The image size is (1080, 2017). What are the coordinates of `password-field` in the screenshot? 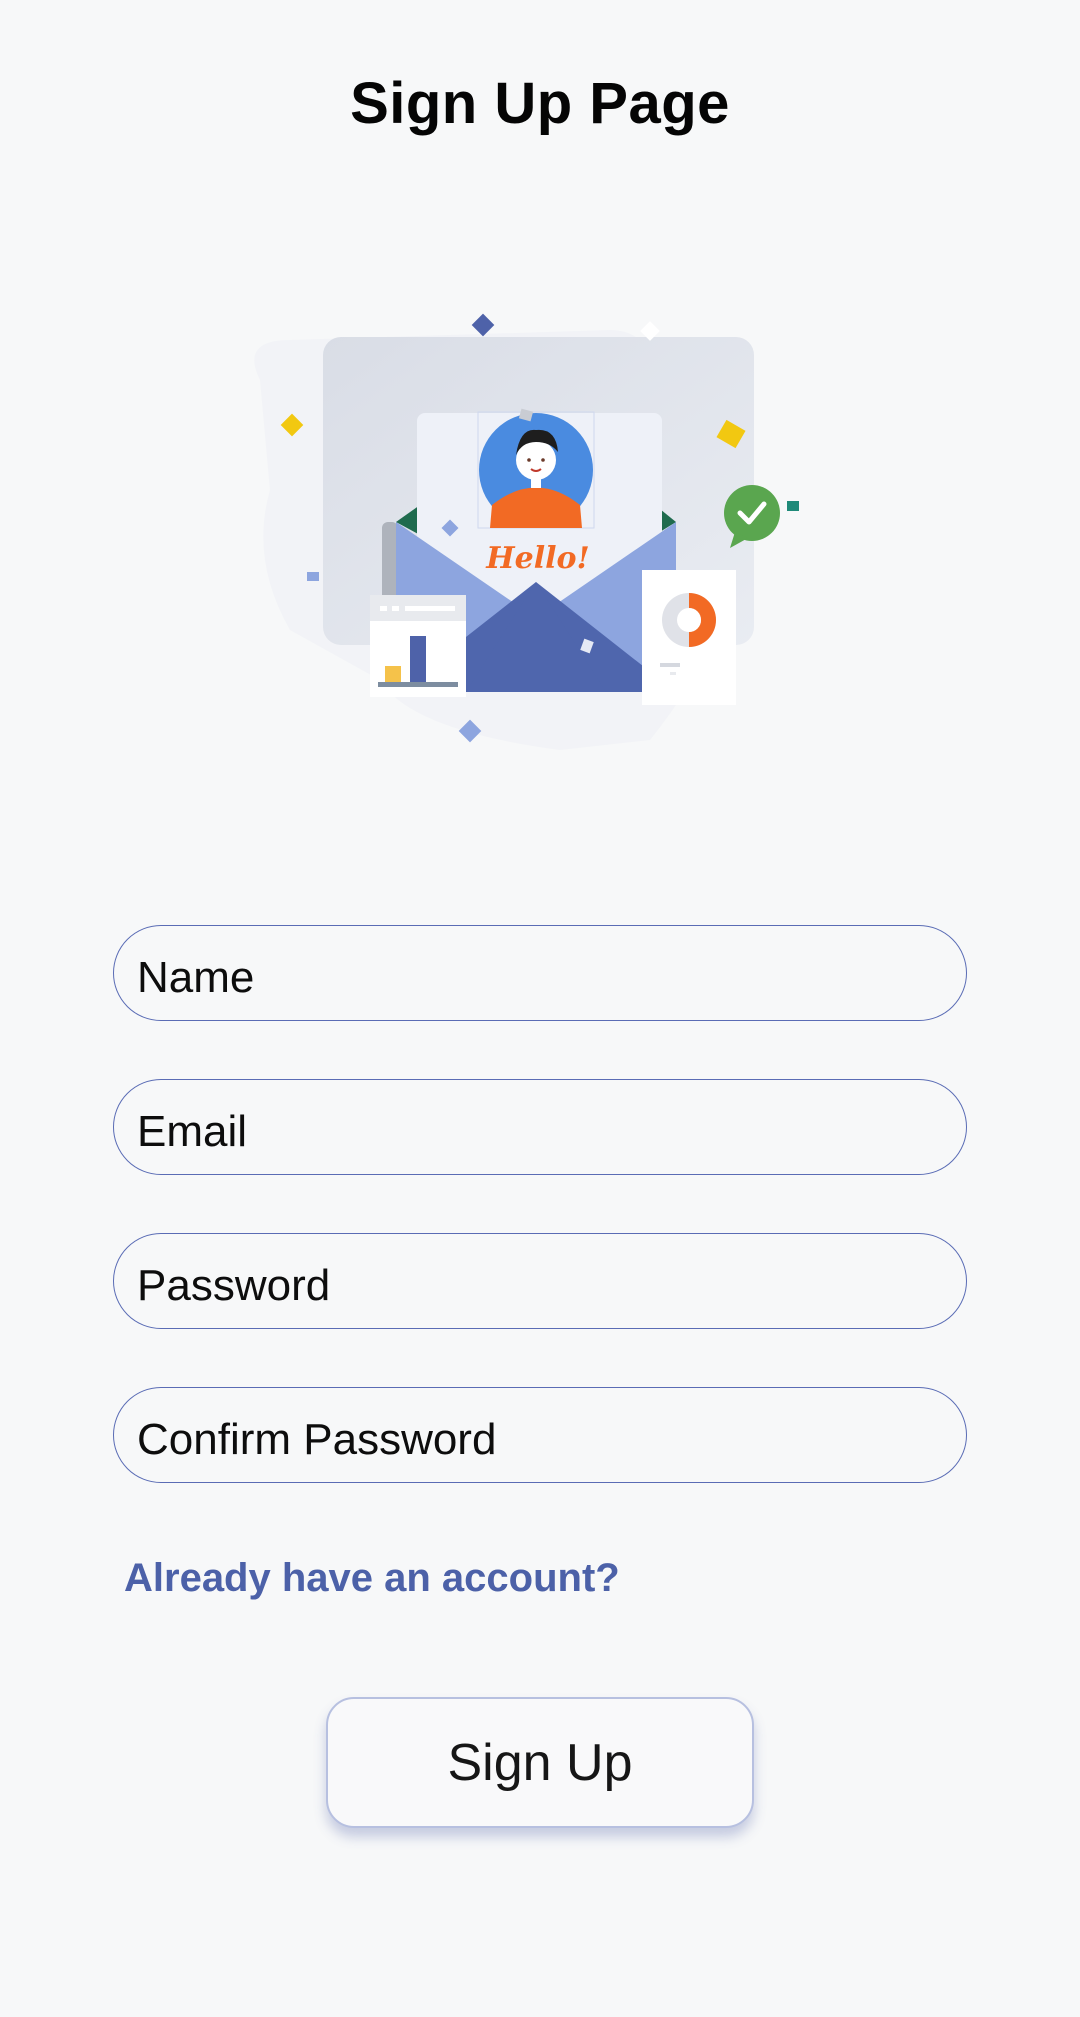 It's located at (540, 1281).